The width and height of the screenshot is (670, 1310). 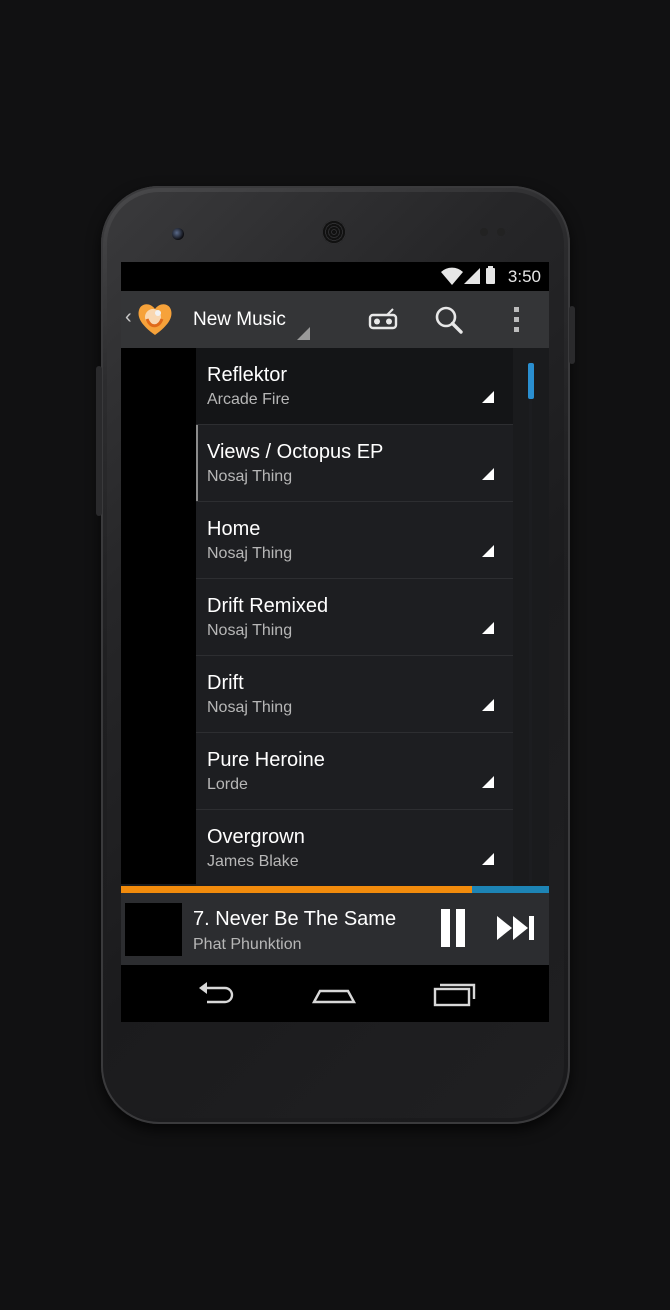 I want to click on now-playing-artwork, so click(x=153, y=929).